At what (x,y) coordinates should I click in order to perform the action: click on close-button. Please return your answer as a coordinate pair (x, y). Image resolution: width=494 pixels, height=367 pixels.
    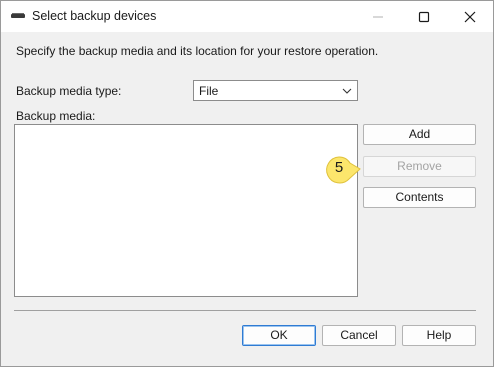
    Looking at the image, I should click on (470, 16).